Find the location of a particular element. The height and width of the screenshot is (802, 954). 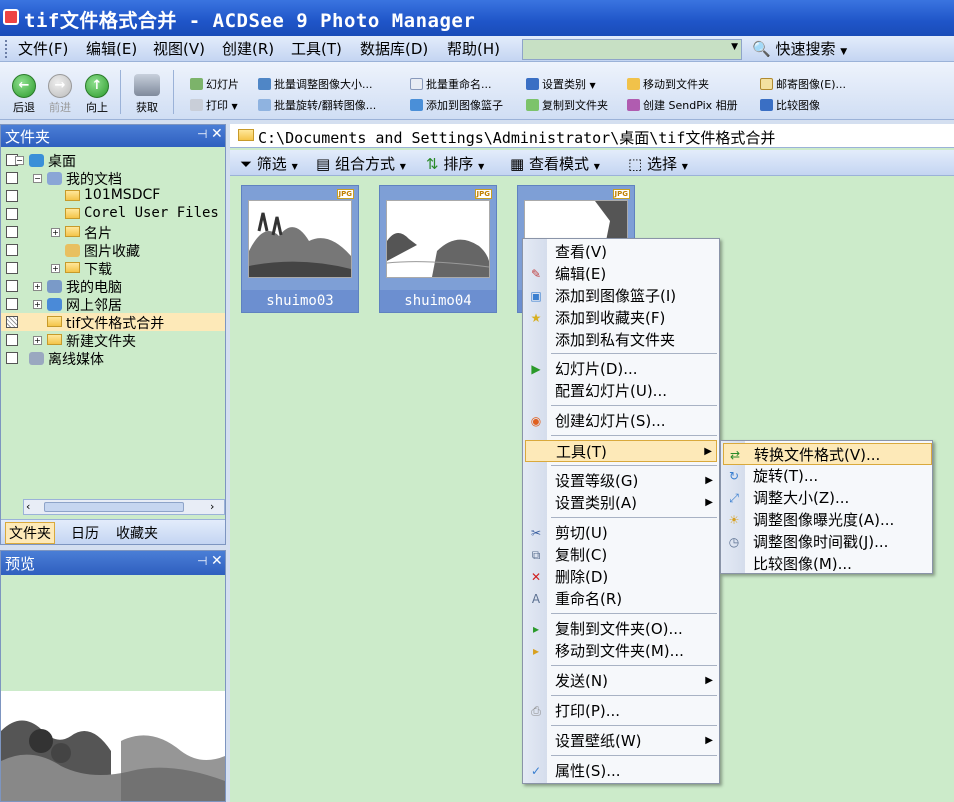

add-to-basket-button: 添加到图像篮子 is located at coordinates (456, 105).